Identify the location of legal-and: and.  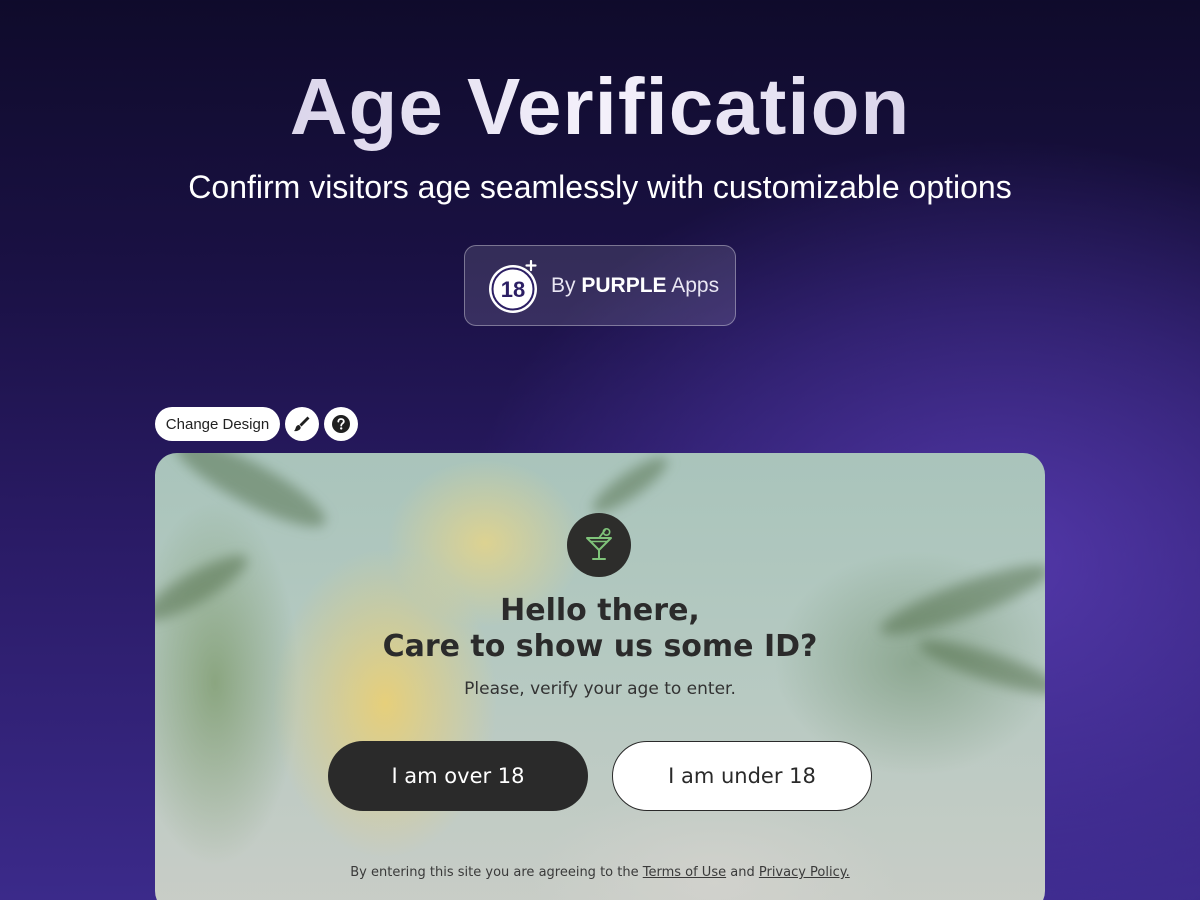
(742, 872).